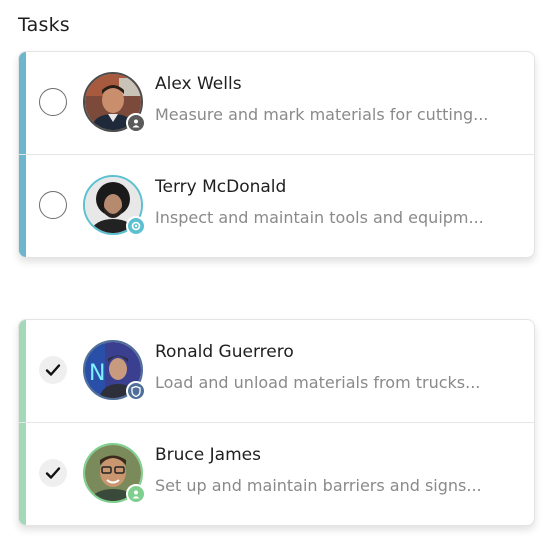 This screenshot has width=553, height=551. What do you see at coordinates (136, 391) in the screenshot?
I see `shield-icon` at bounding box center [136, 391].